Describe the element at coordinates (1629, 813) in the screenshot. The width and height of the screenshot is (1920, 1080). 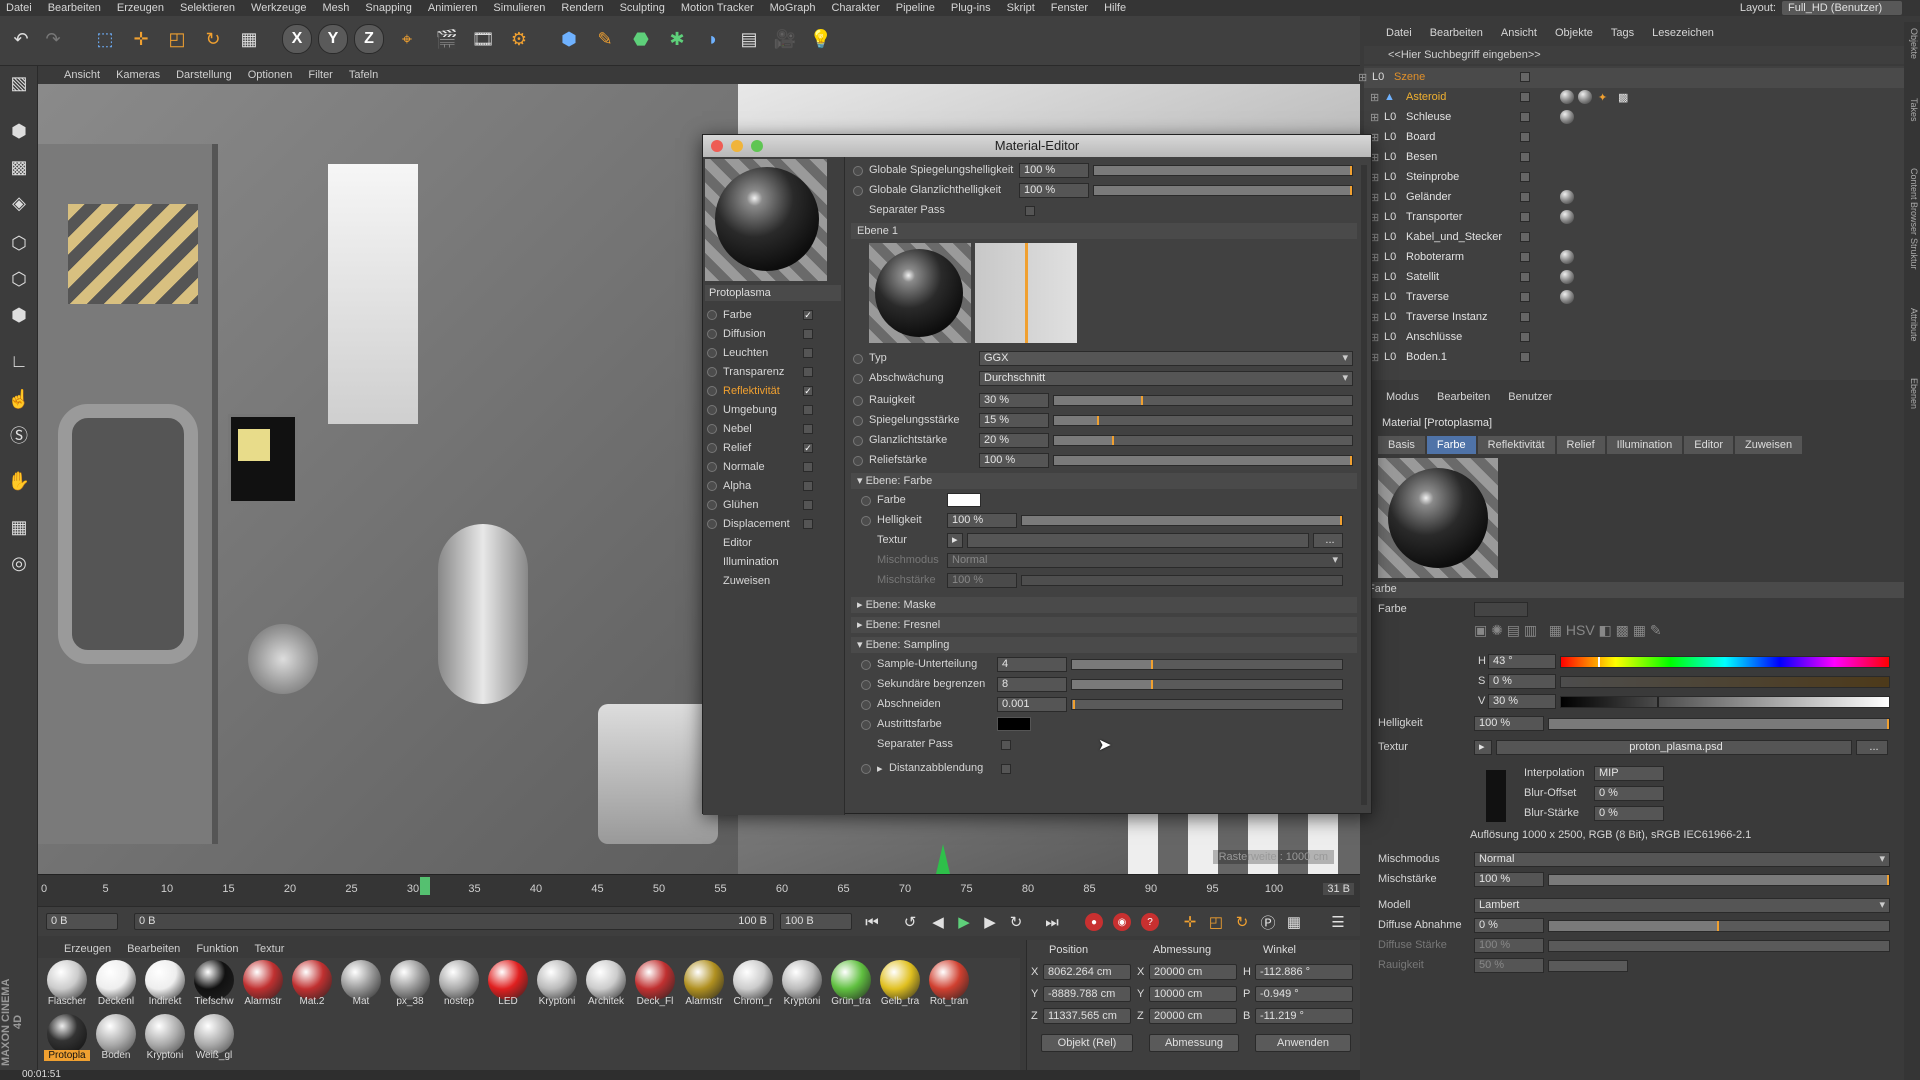
I see `blur-strength-field: 0 %` at that location.